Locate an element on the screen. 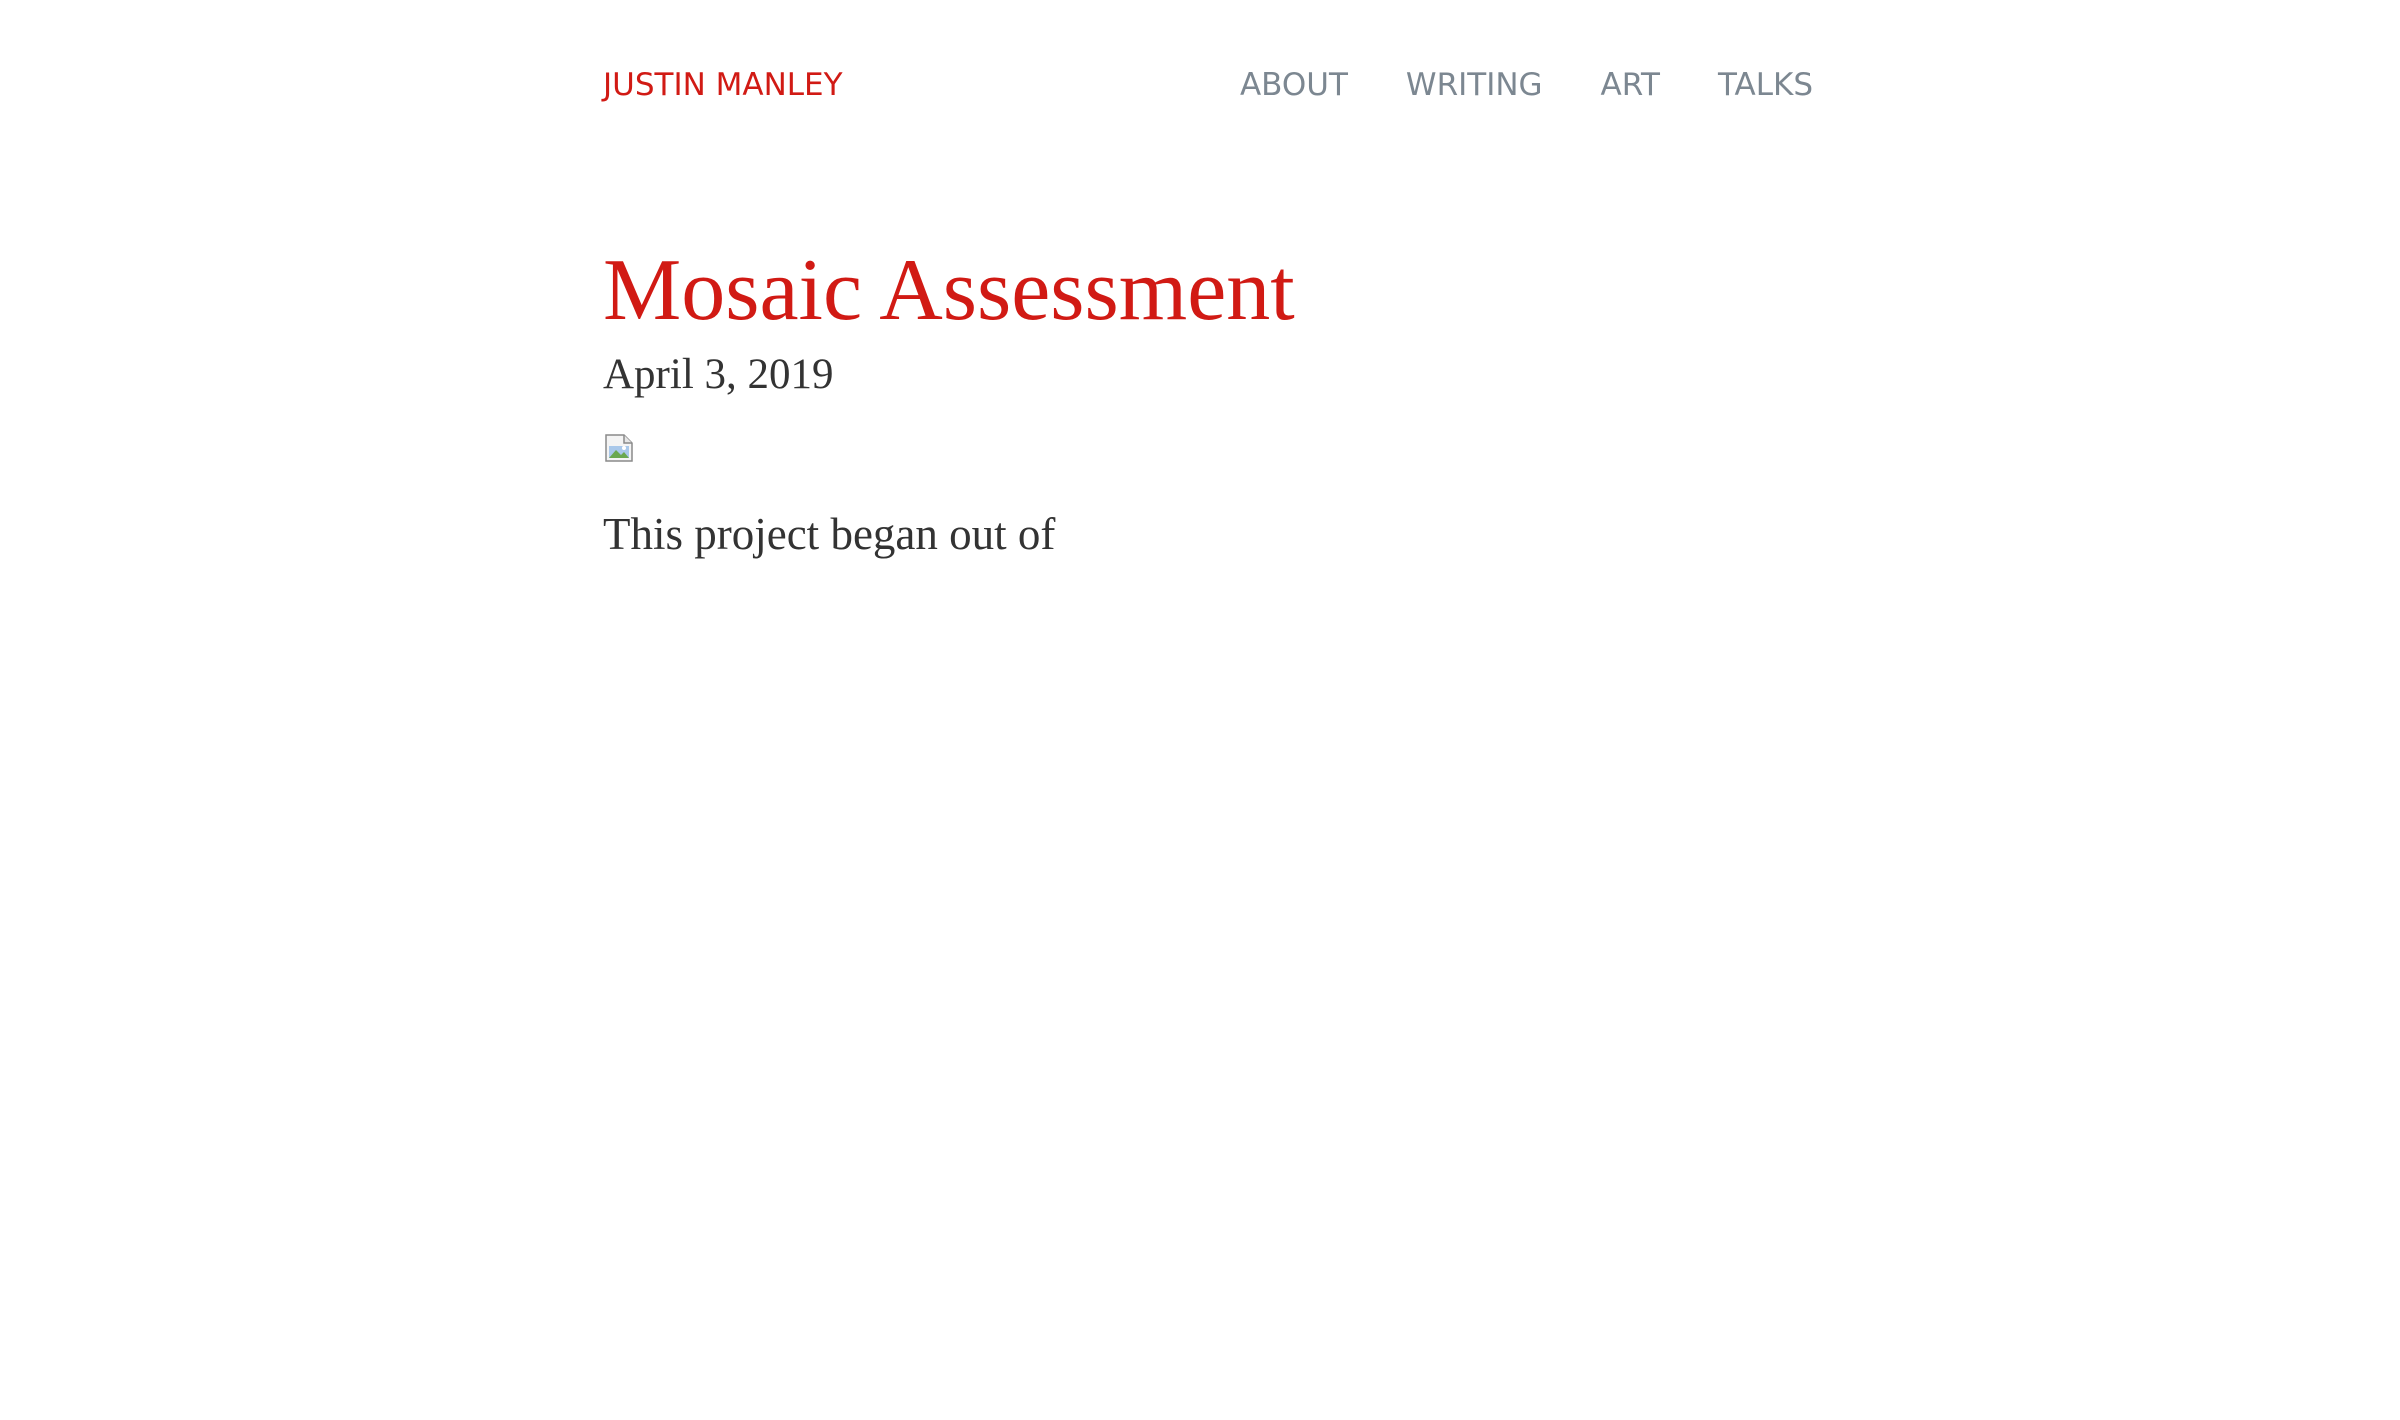  post-date: April 3, 2019 is located at coordinates (718, 374).